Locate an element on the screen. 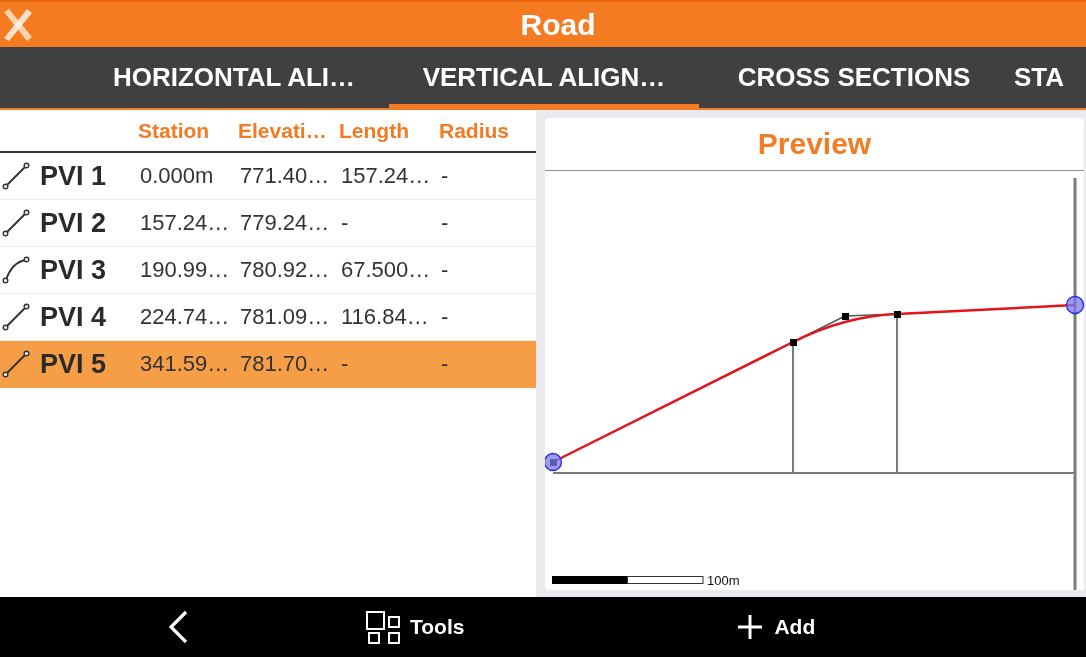  point-name: PVI 1 is located at coordinates (73, 176).